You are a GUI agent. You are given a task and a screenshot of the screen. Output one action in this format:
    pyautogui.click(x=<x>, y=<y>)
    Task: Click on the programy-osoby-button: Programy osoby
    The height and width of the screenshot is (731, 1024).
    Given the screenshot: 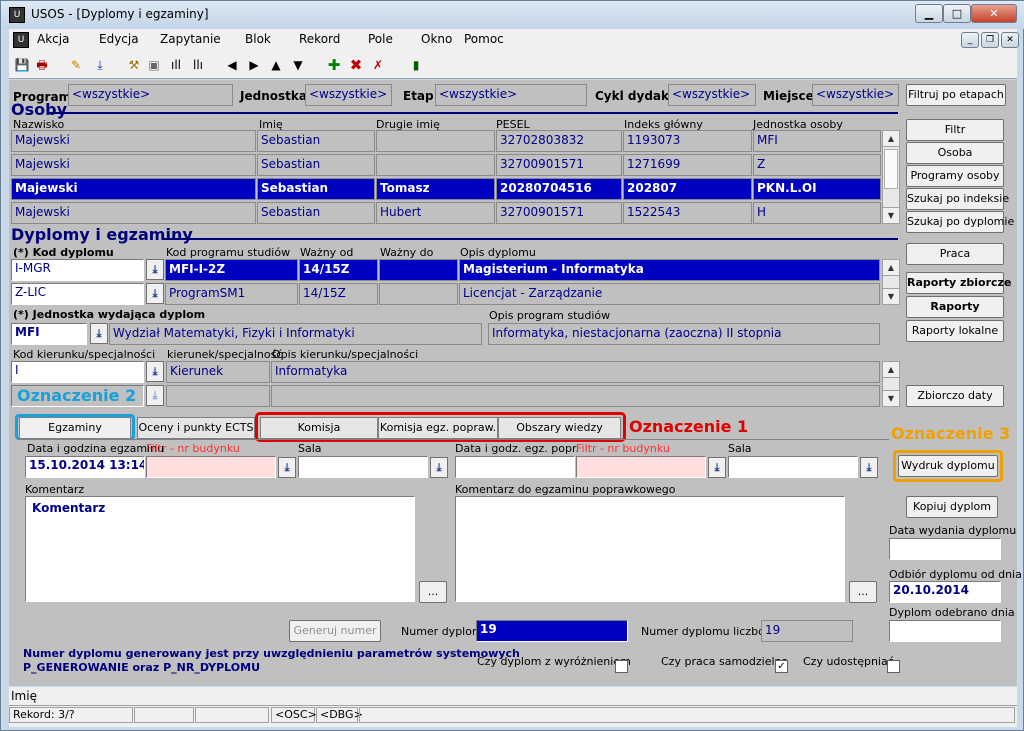 What is the action you would take?
    pyautogui.click(x=955, y=176)
    